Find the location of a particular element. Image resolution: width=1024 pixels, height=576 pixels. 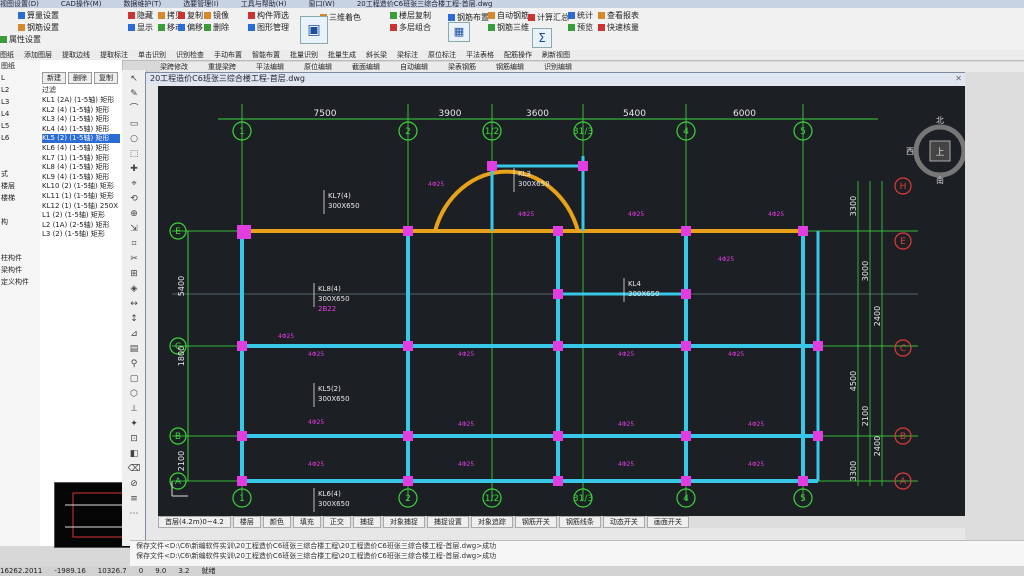

draw-tool-icon: ⌖ is located at coordinates (134, 184).